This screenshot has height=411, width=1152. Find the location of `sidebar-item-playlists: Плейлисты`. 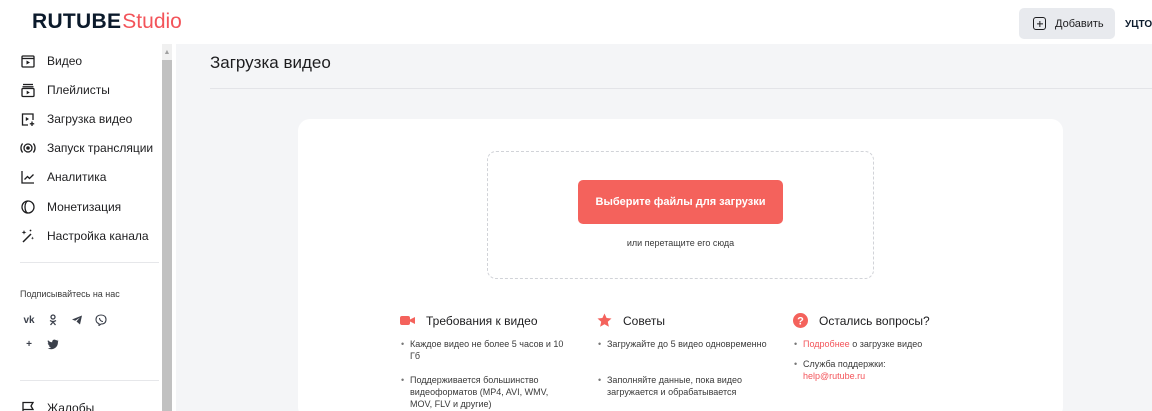

sidebar-item-playlists: Плейлисты is located at coordinates (65, 90).